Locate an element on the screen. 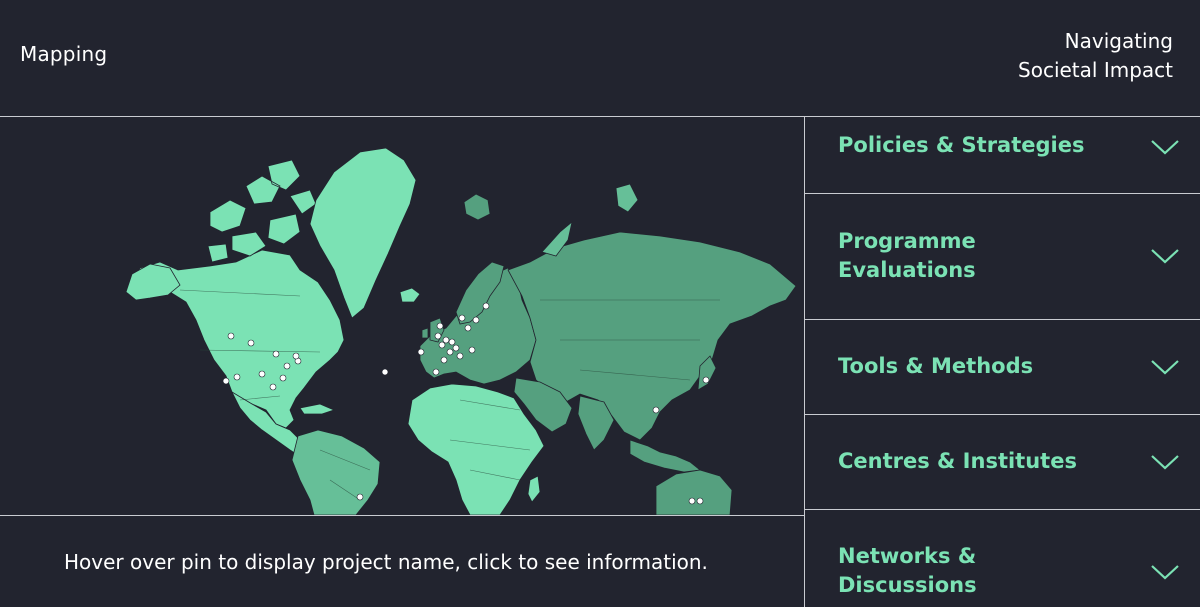 The image size is (1200, 607). accordion-label: Policies & Strategies is located at coordinates (961, 145).